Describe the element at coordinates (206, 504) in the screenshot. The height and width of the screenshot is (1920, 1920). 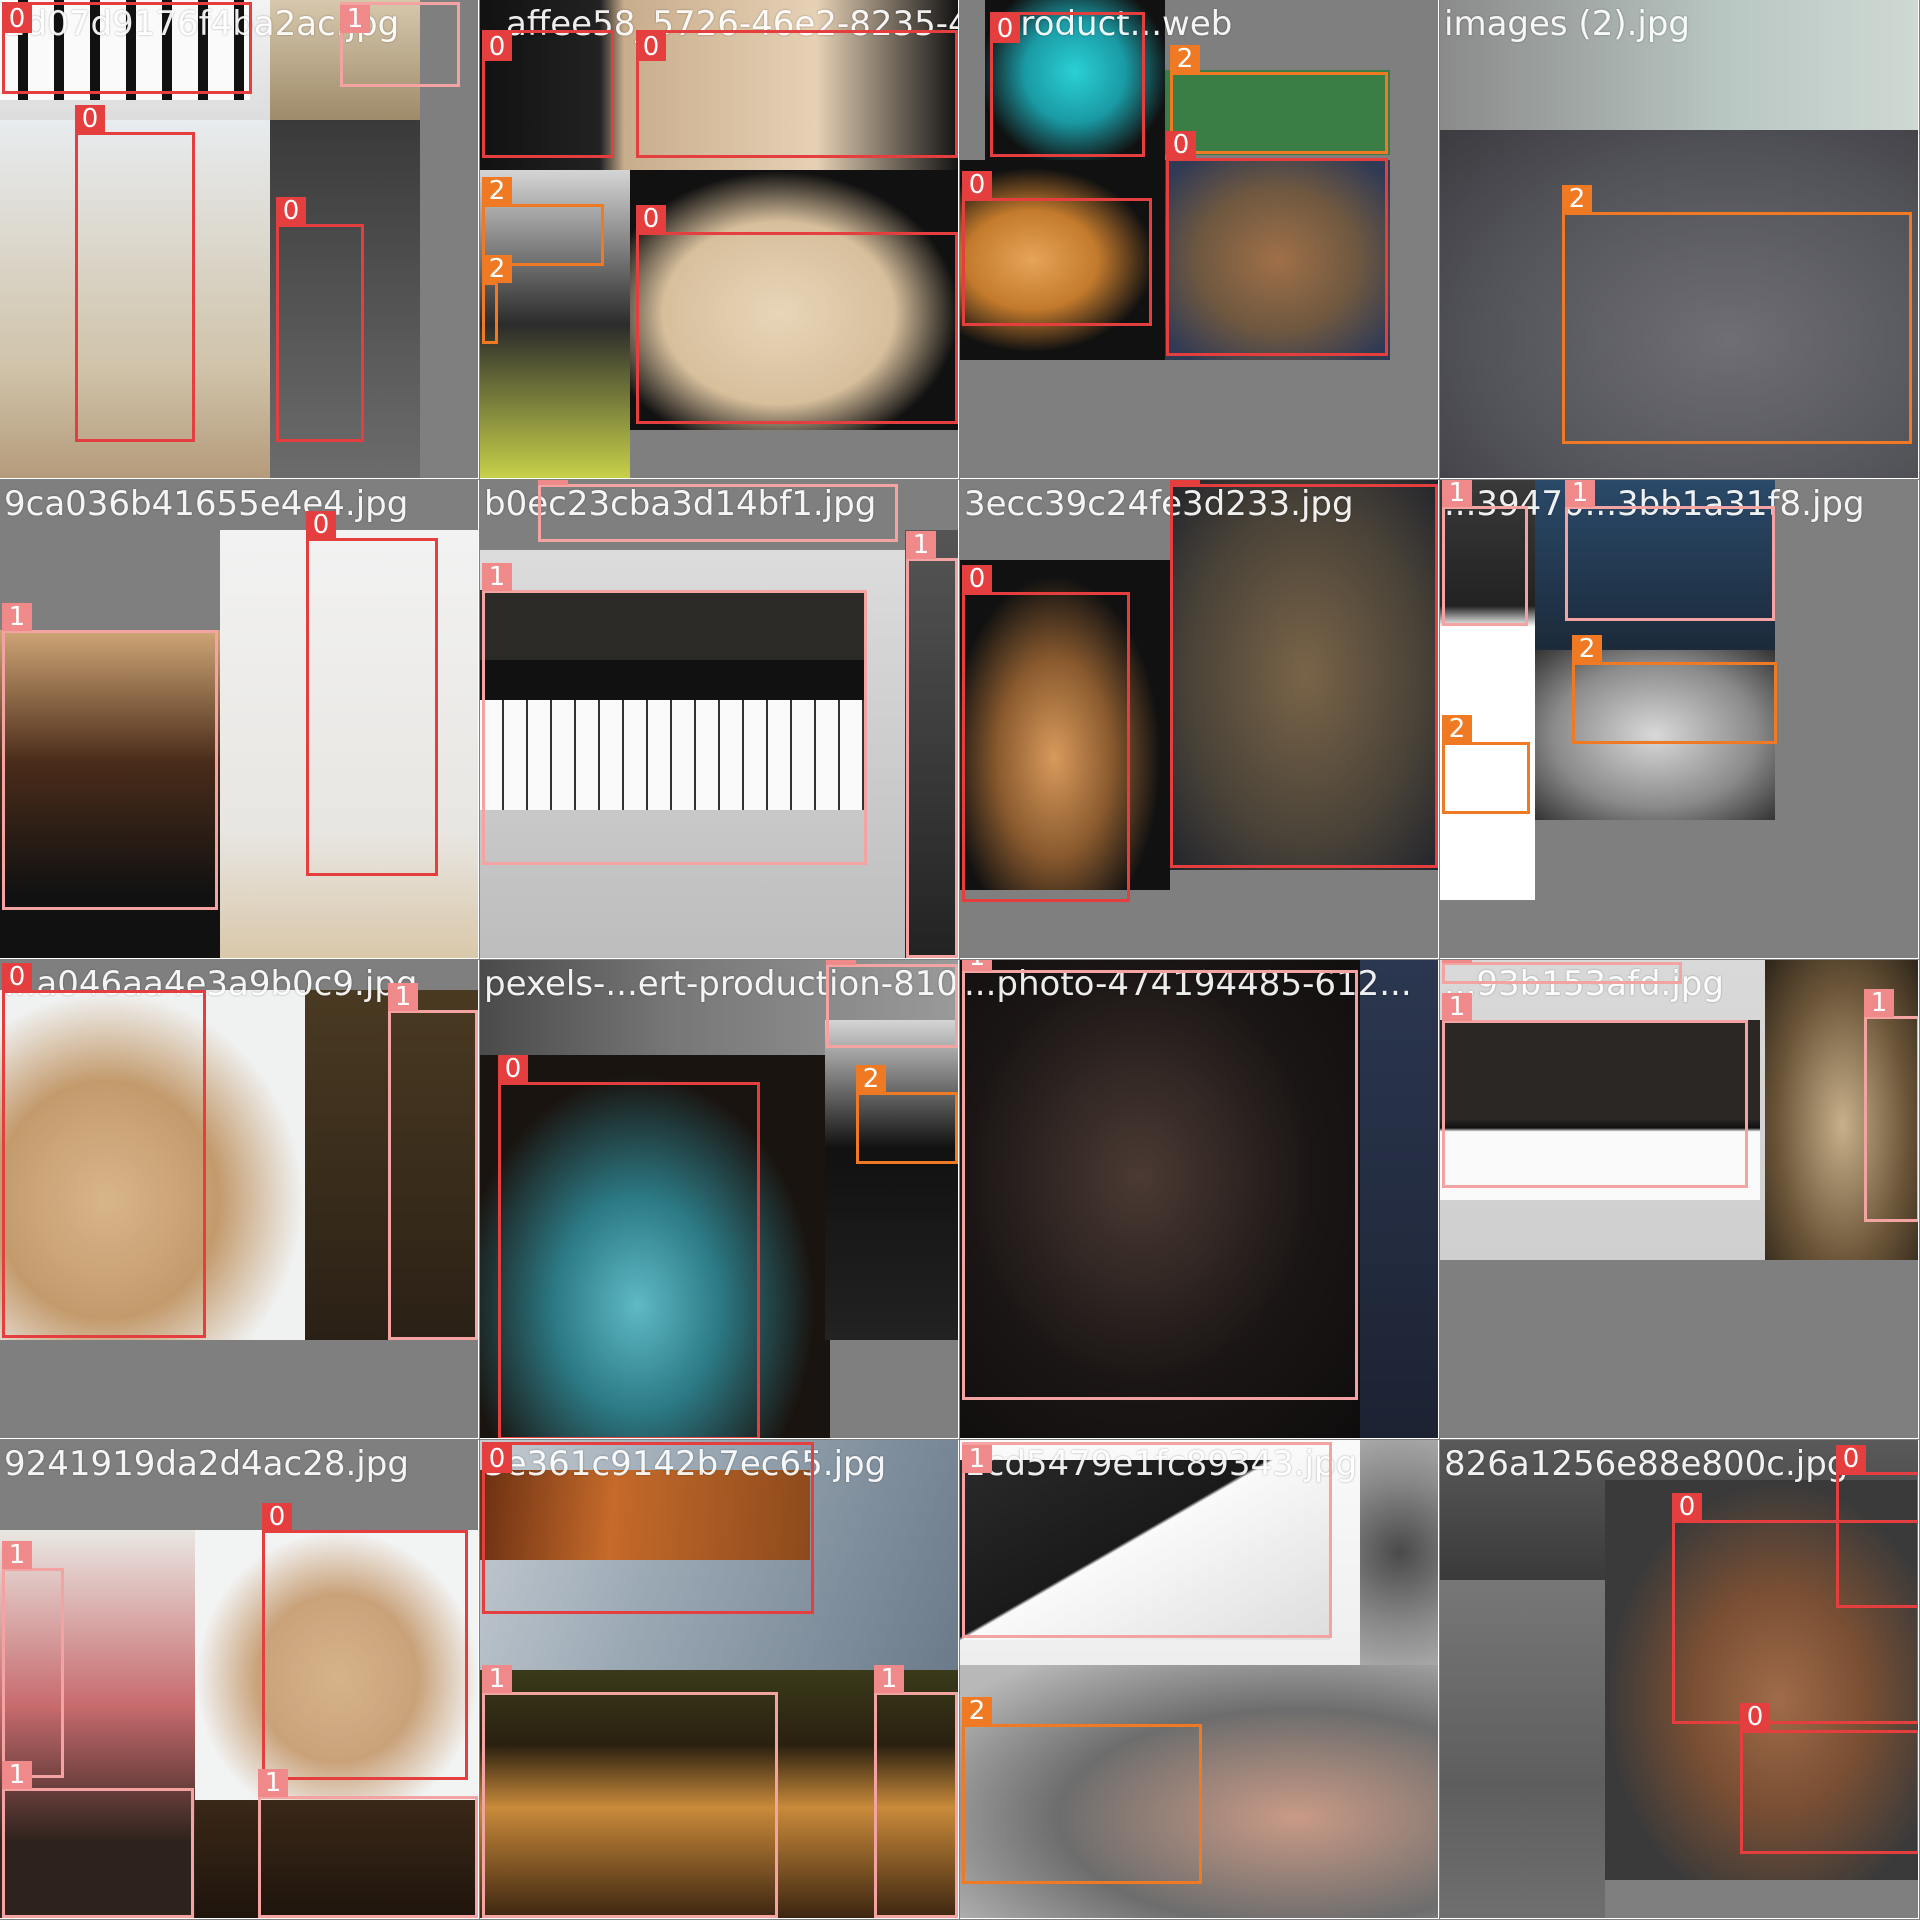
I see `image-filename: 9ca036b41655e4e4.jpg` at that location.